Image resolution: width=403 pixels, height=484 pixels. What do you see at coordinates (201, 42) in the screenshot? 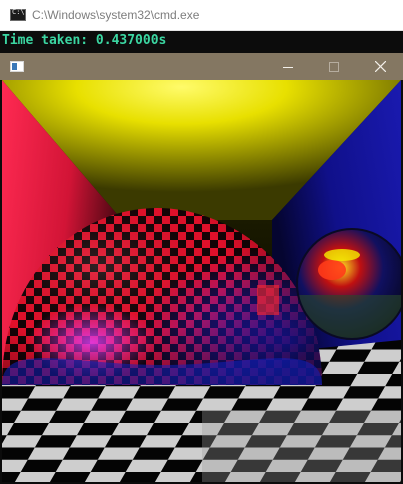
I see `console-output-area: Time taken: 0.437000s` at bounding box center [201, 42].